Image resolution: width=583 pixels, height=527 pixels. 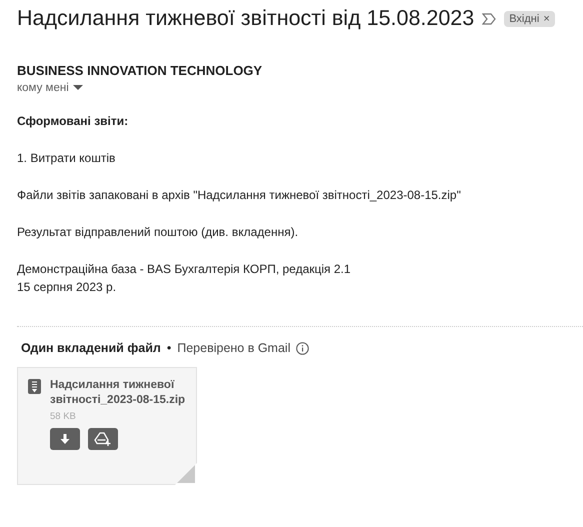 I want to click on page-curl-icon, so click(x=186, y=474).